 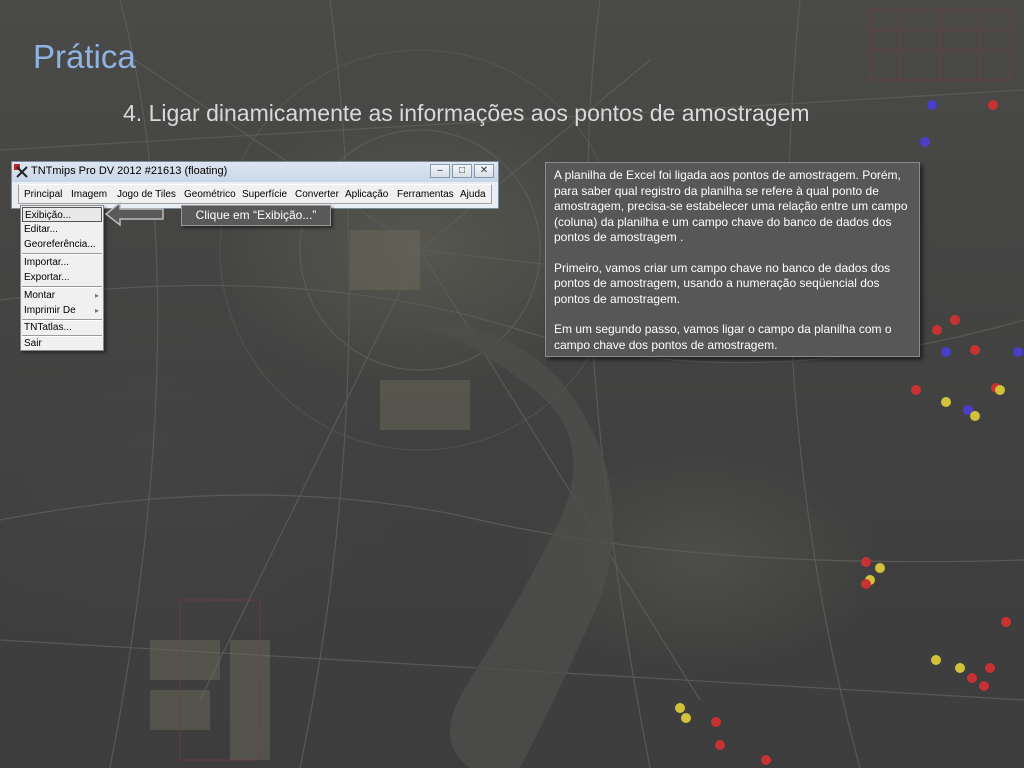 What do you see at coordinates (50, 310) in the screenshot?
I see `menu-item-label: Imprimir De` at bounding box center [50, 310].